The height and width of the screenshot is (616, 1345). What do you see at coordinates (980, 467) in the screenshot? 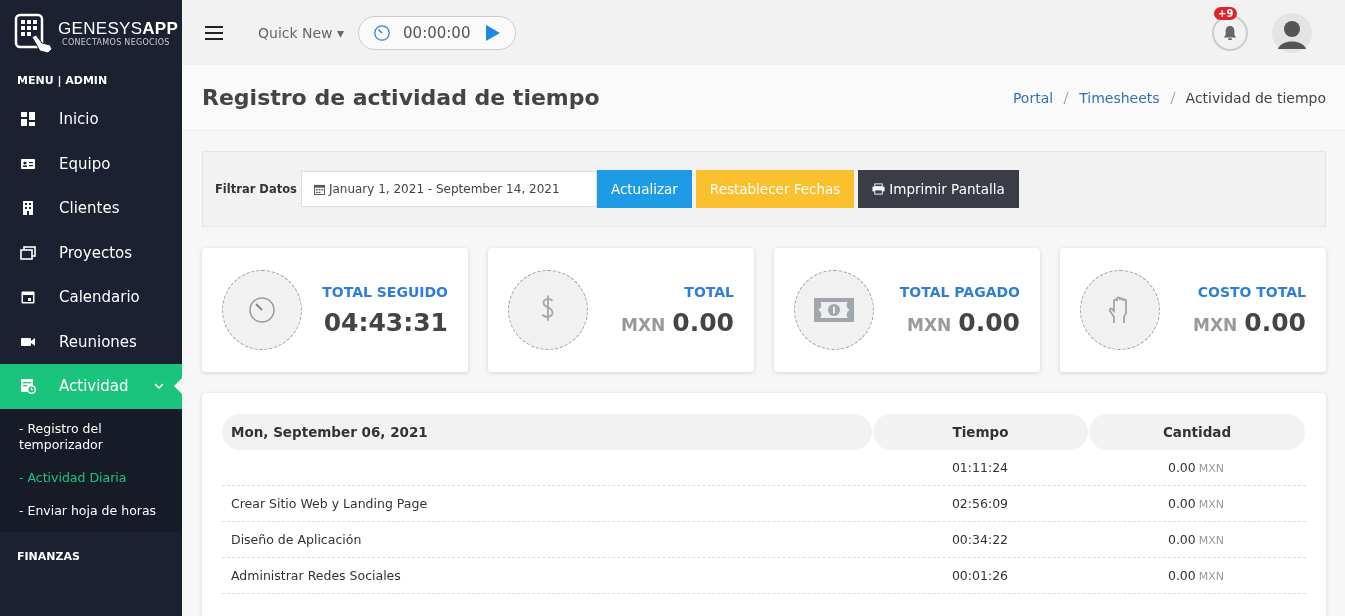
I see `table-cell: 01:11:24` at bounding box center [980, 467].